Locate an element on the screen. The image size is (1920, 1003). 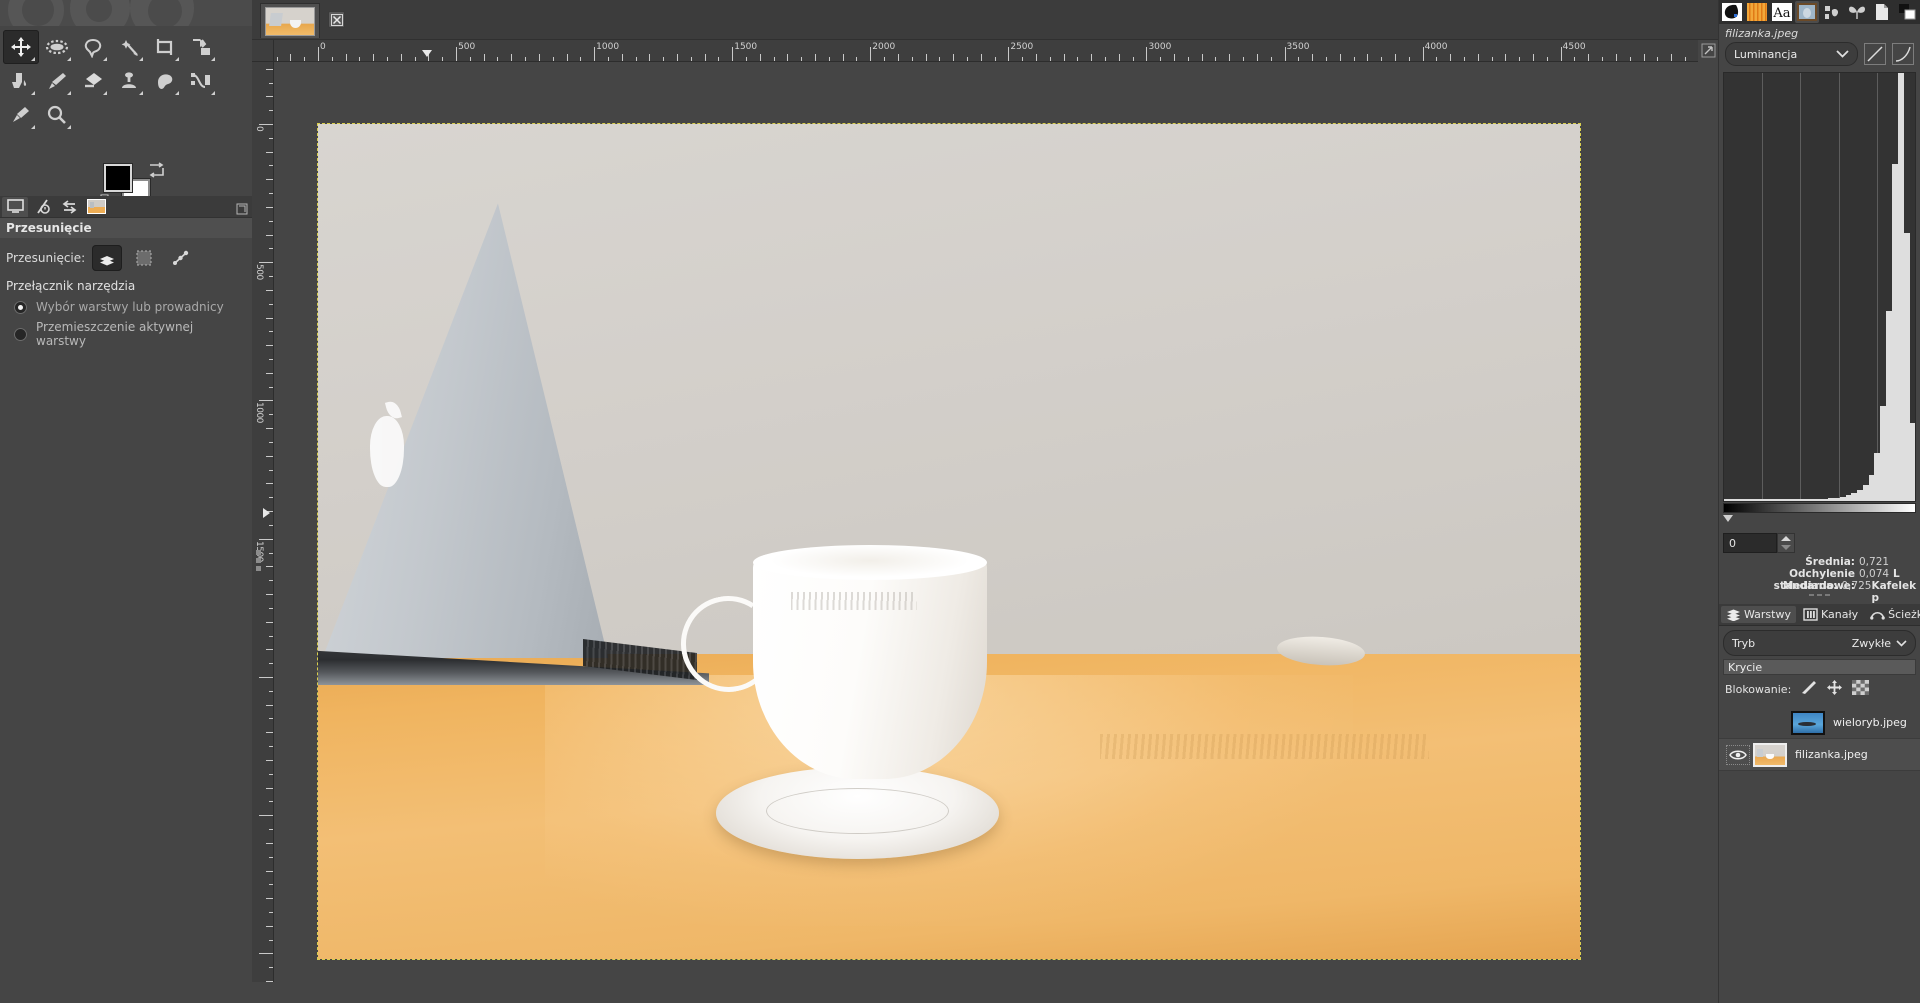
patterns-tab is located at coordinates (1832, 12).